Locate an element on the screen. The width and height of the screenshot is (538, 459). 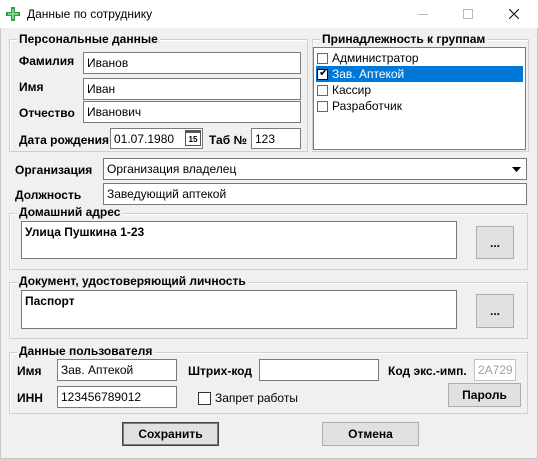
cancel-button: Отмена is located at coordinates (370, 434).